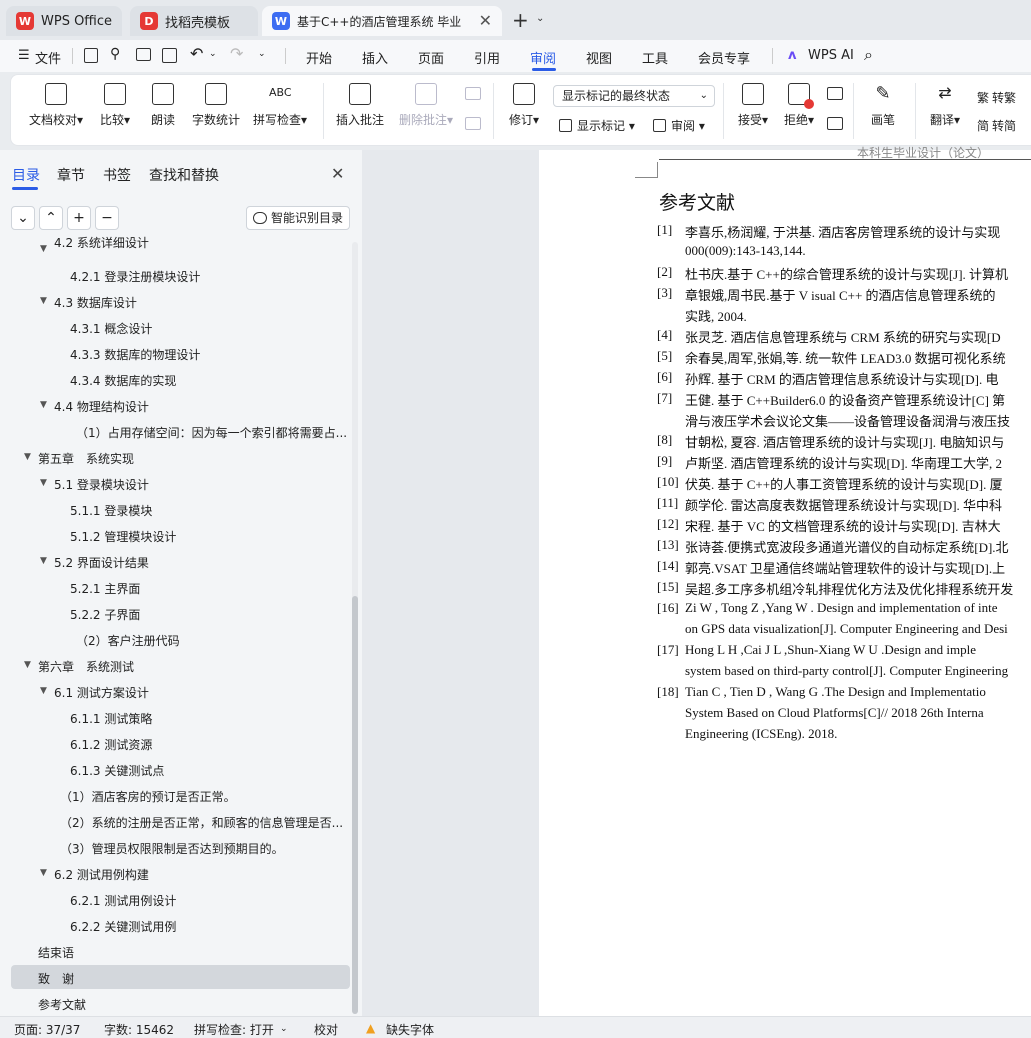  I want to click on toc-item: 6.2 测试用例构建, so click(101, 874).